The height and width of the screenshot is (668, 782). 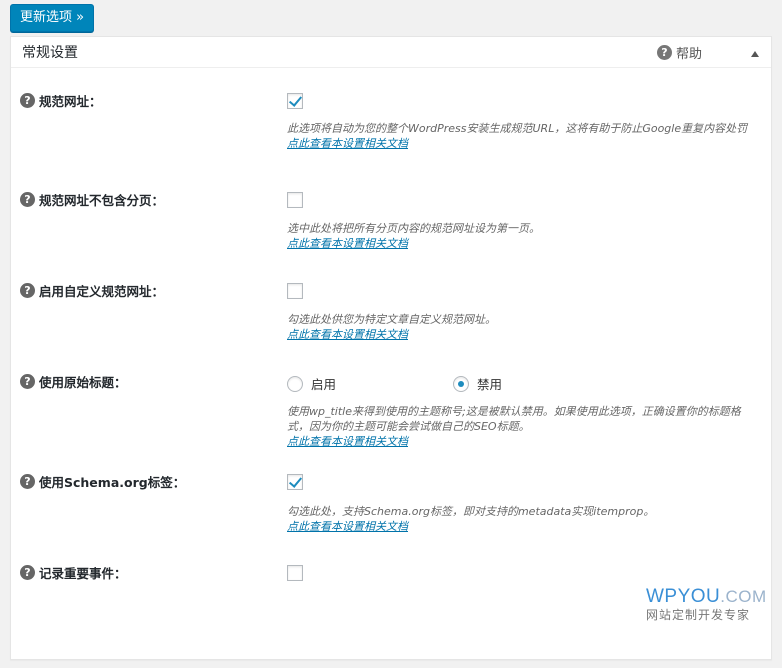 I want to click on watermark-brand-suffix: .COM, so click(x=743, y=596).